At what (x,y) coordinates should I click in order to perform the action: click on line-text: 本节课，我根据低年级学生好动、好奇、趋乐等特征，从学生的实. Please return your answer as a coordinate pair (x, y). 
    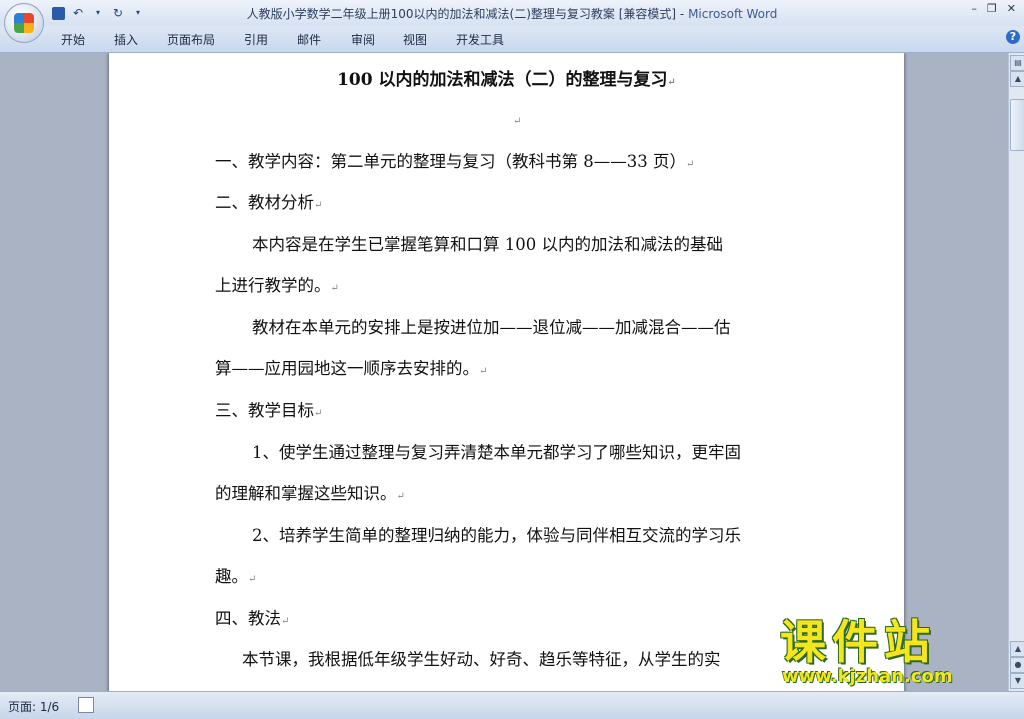
    Looking at the image, I should click on (481, 659).